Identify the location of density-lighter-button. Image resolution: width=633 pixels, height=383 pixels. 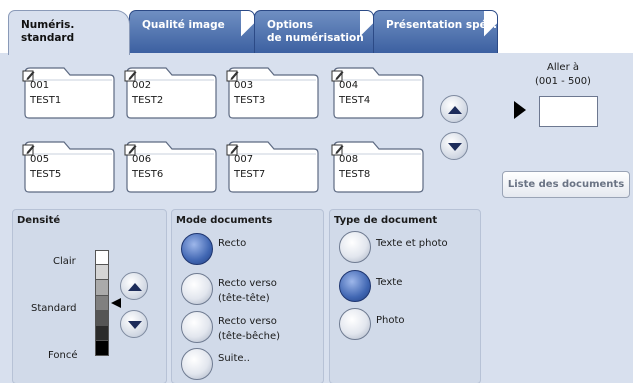
(134, 286).